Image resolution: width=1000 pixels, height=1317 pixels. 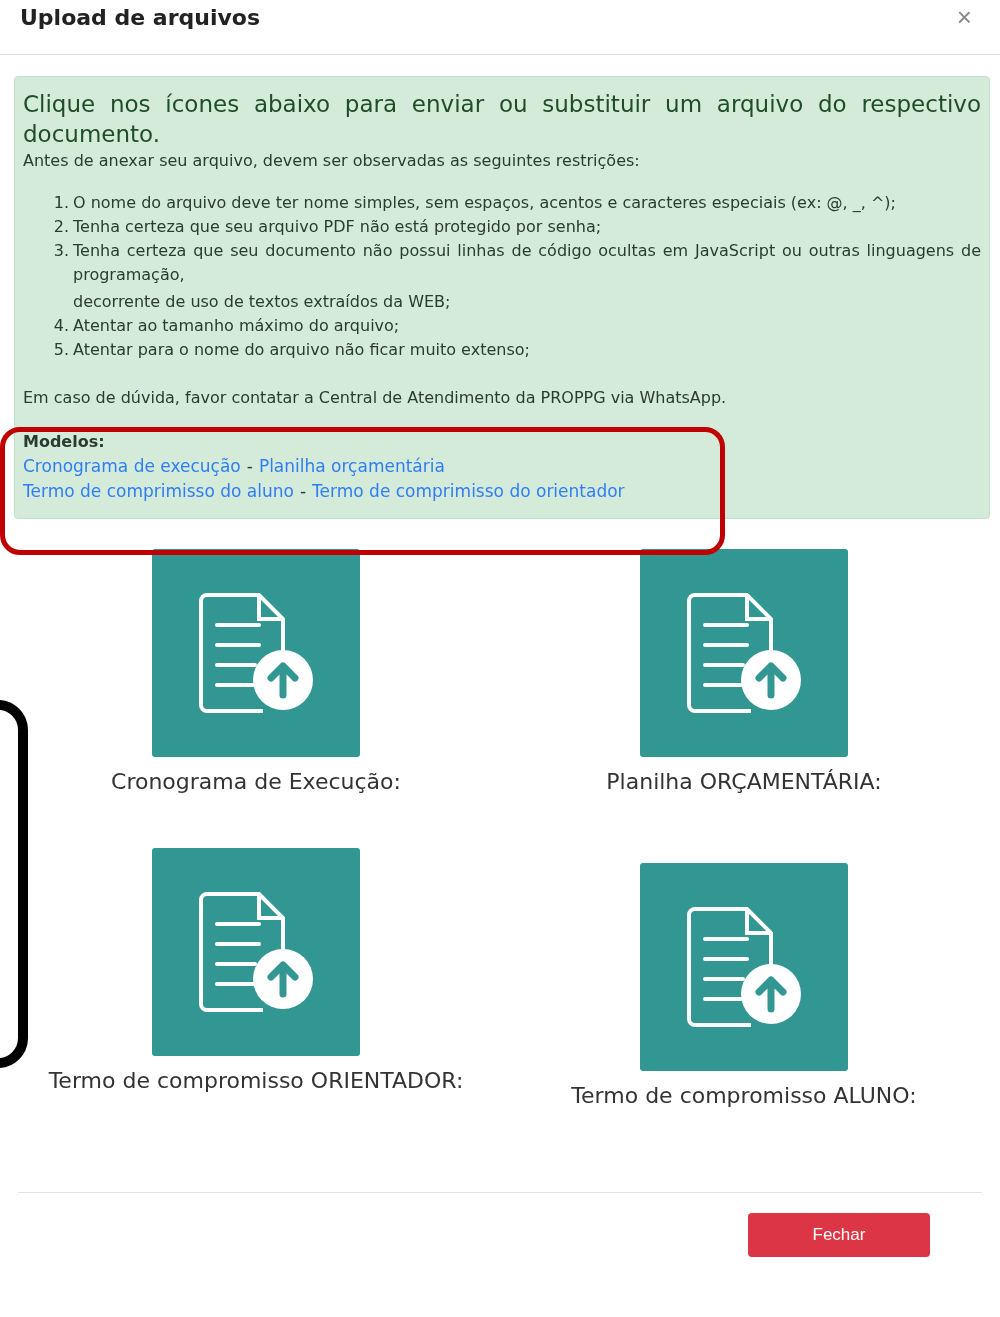 What do you see at coordinates (256, 1080) in the screenshot?
I see `upload-label: Termo de compromisso ORIENTADOR:` at bounding box center [256, 1080].